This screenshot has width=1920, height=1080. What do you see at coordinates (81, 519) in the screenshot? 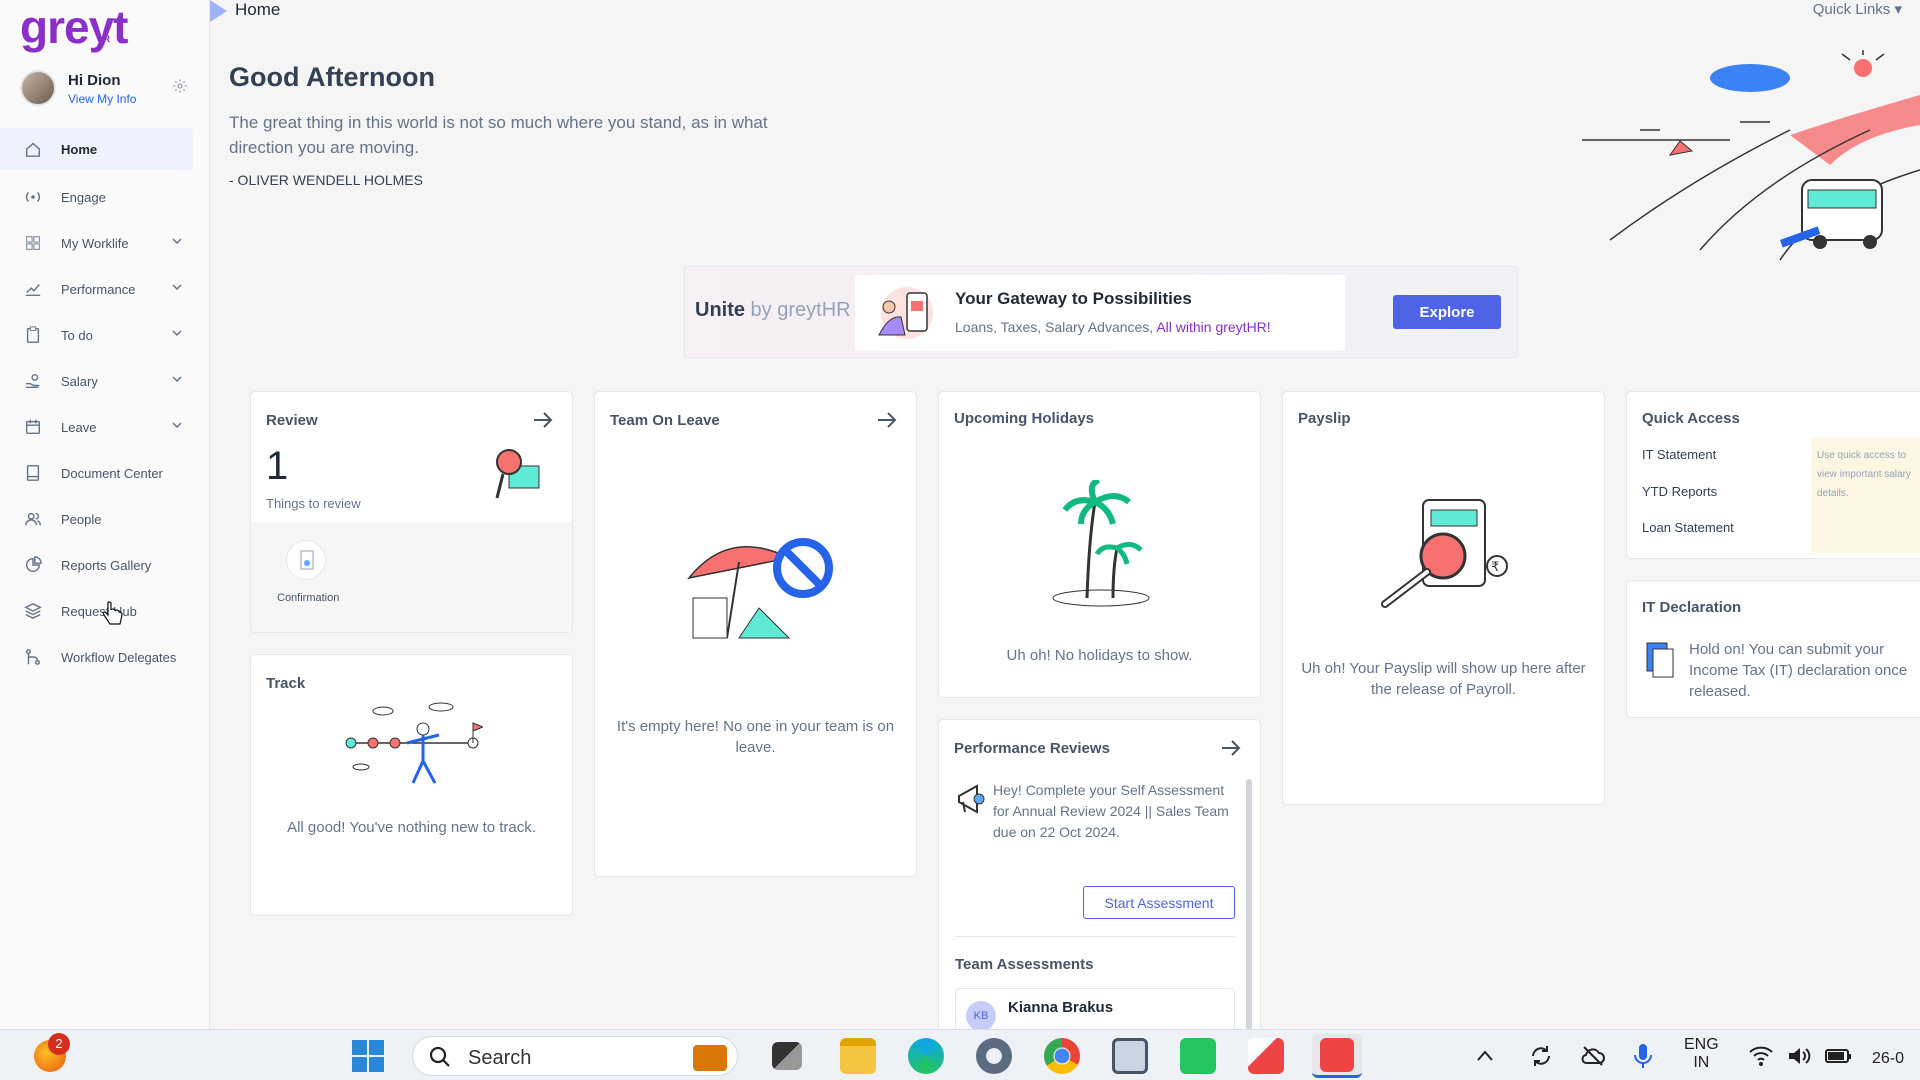
I see `sidebar-item-label: People` at bounding box center [81, 519].